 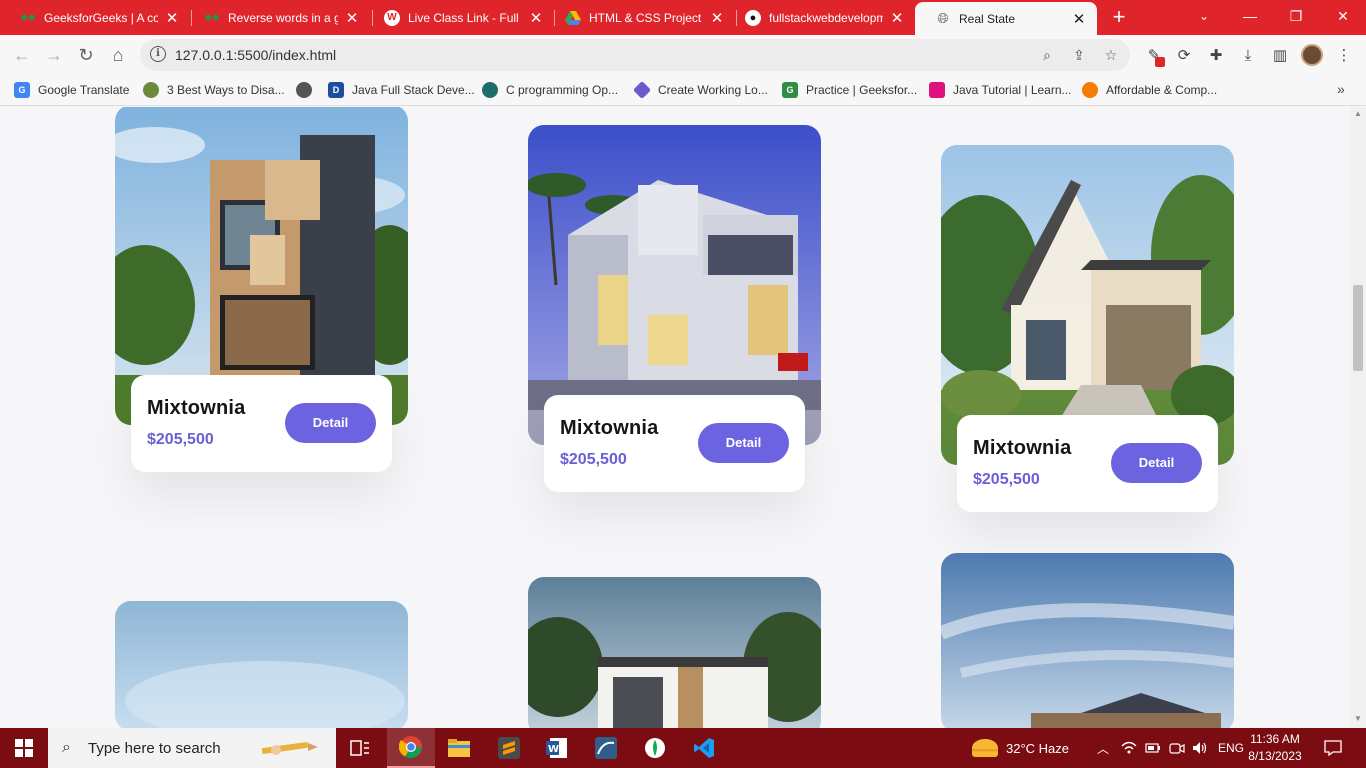 I want to click on browser-tab: ● fullstackwebdevelopm ✕, so click(x=820, y=17).